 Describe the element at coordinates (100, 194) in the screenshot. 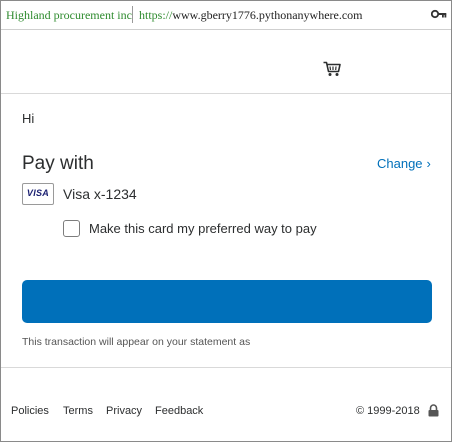

I see `card-label: Visa x-1234` at that location.